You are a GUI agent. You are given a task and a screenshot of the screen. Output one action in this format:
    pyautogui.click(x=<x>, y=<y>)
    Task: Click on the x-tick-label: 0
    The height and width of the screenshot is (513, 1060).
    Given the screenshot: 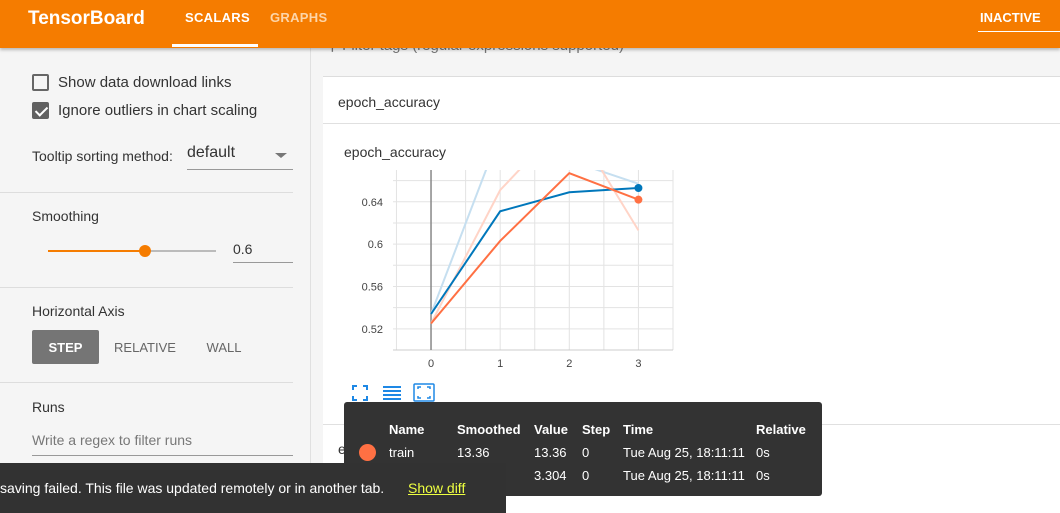 What is the action you would take?
    pyautogui.click(x=431, y=364)
    